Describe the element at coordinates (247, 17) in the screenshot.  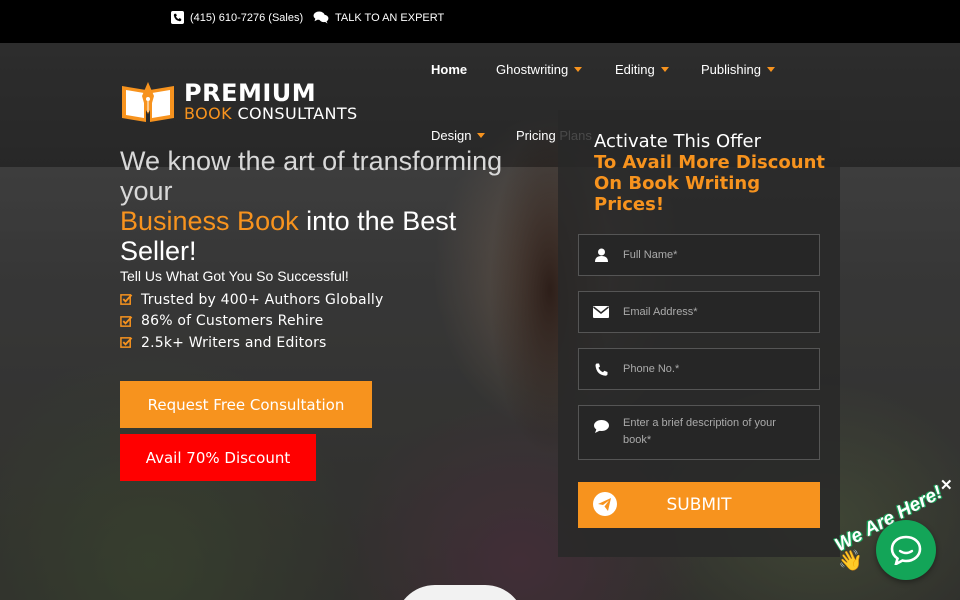
I see `sales-phone-text: (415) 610-7276 (Sales)` at that location.